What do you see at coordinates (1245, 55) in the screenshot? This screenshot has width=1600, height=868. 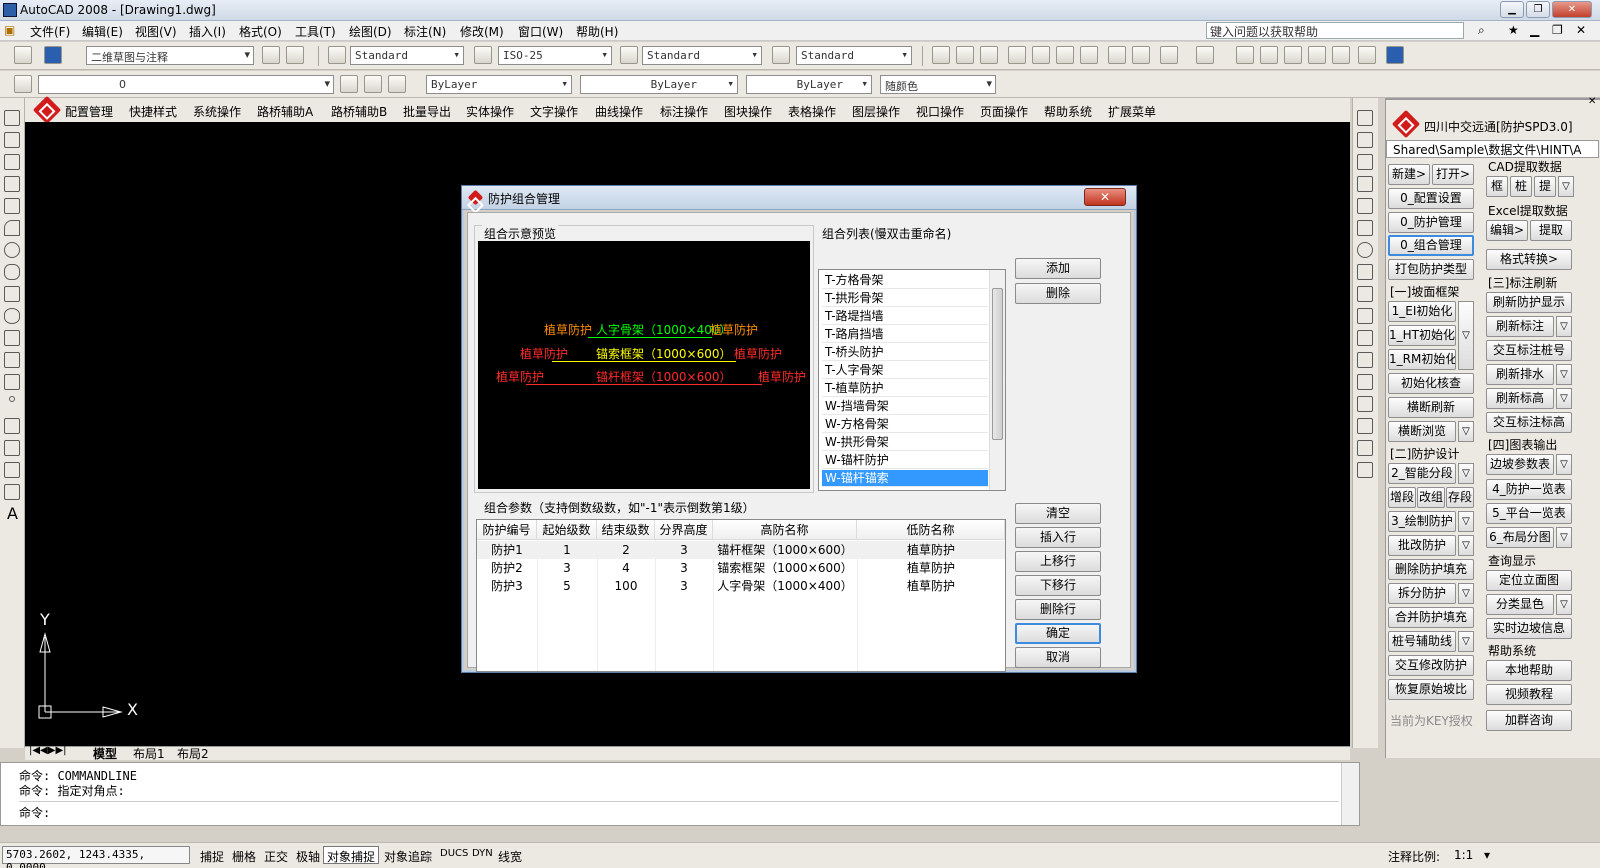 I see `pan-icon` at bounding box center [1245, 55].